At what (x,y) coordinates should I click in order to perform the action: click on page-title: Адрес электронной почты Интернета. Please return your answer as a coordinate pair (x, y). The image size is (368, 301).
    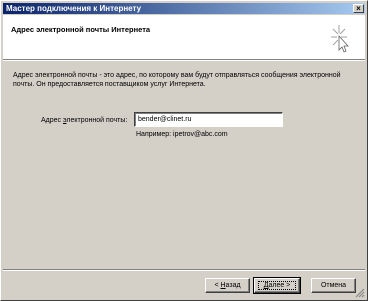
    Looking at the image, I should click on (81, 29).